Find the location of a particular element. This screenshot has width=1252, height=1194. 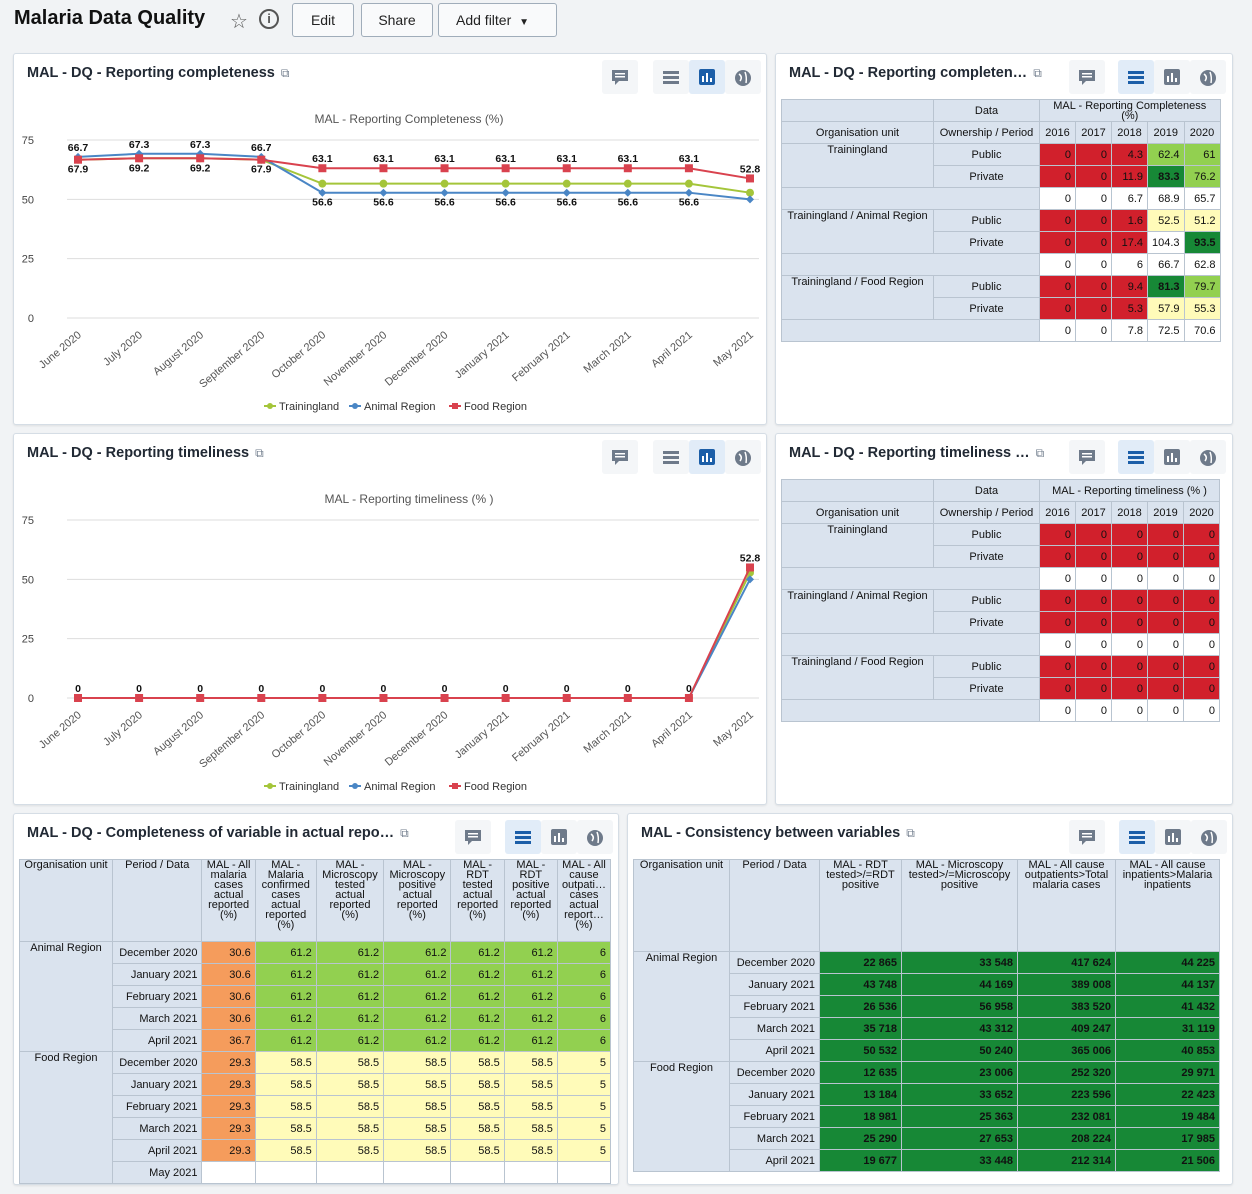

value-cell: 43 312 is located at coordinates (959, 1028).